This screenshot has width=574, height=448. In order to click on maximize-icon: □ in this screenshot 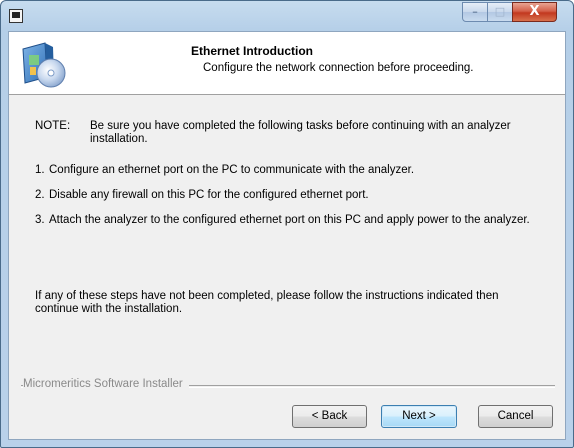, I will do `click(500, 11)`.